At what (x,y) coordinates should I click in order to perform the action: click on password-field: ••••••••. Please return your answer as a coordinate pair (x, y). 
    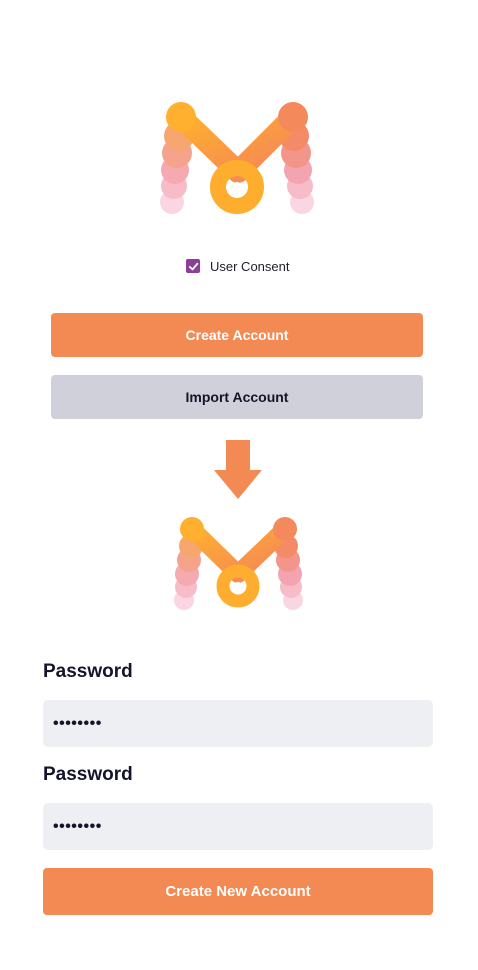
    Looking at the image, I should click on (238, 723).